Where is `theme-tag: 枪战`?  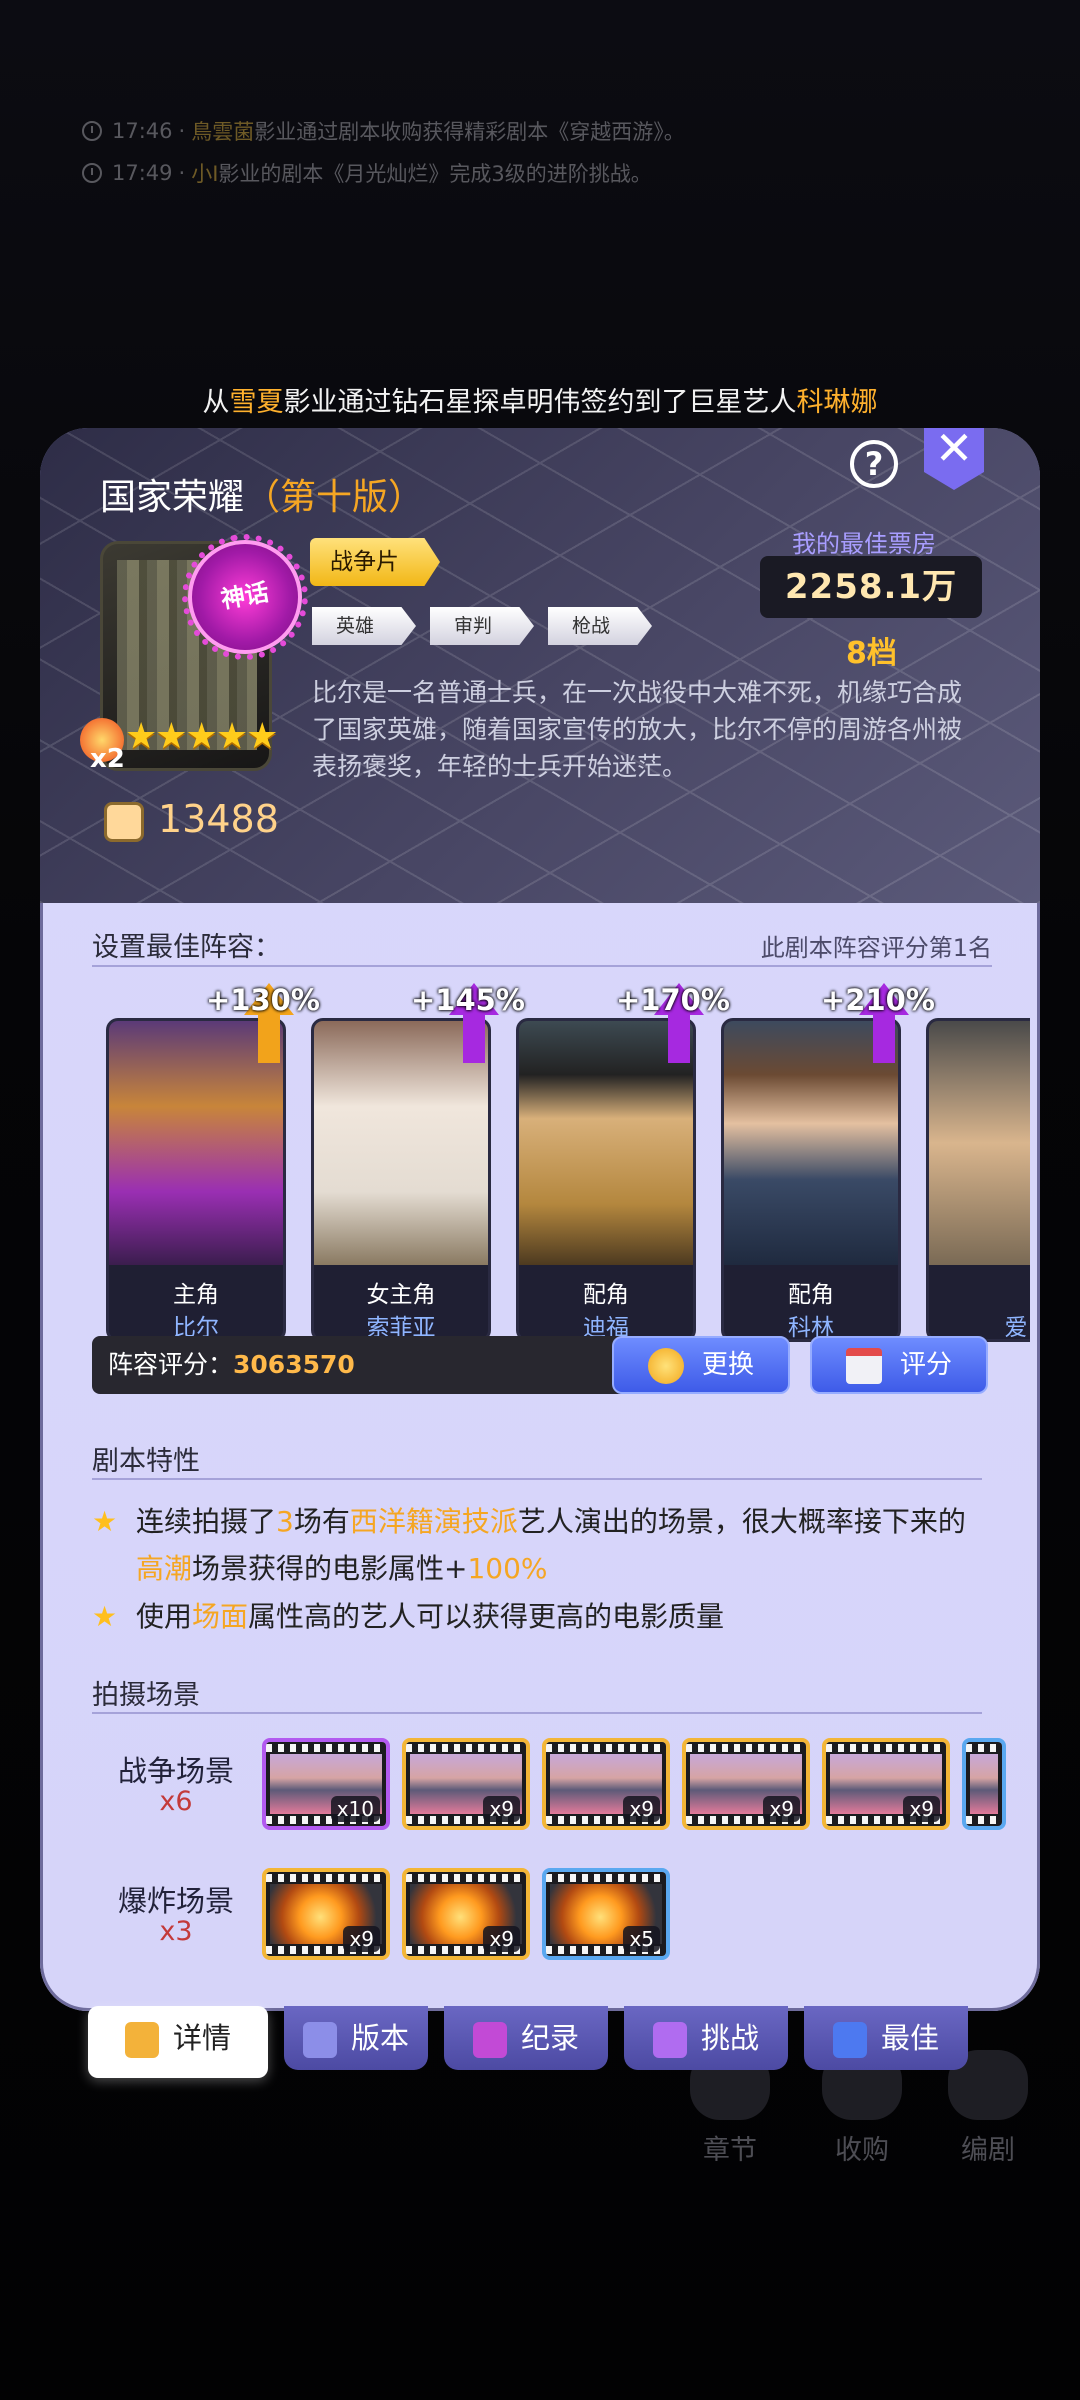 theme-tag: 枪战 is located at coordinates (600, 626).